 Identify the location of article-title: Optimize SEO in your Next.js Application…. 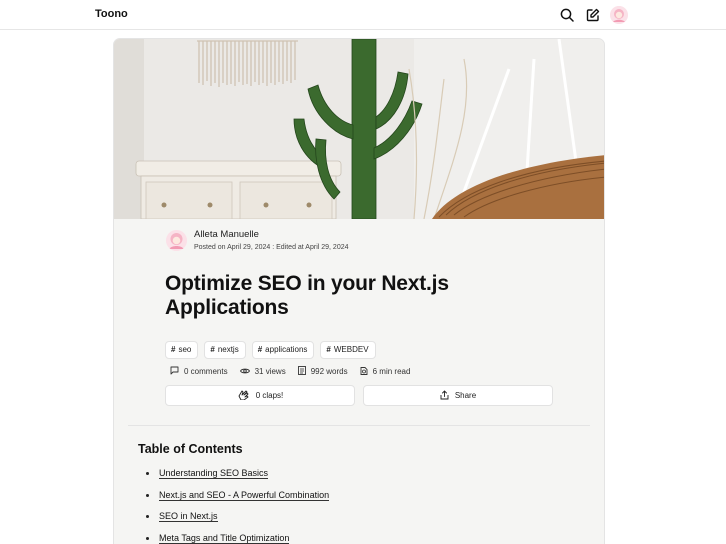
(307, 295).